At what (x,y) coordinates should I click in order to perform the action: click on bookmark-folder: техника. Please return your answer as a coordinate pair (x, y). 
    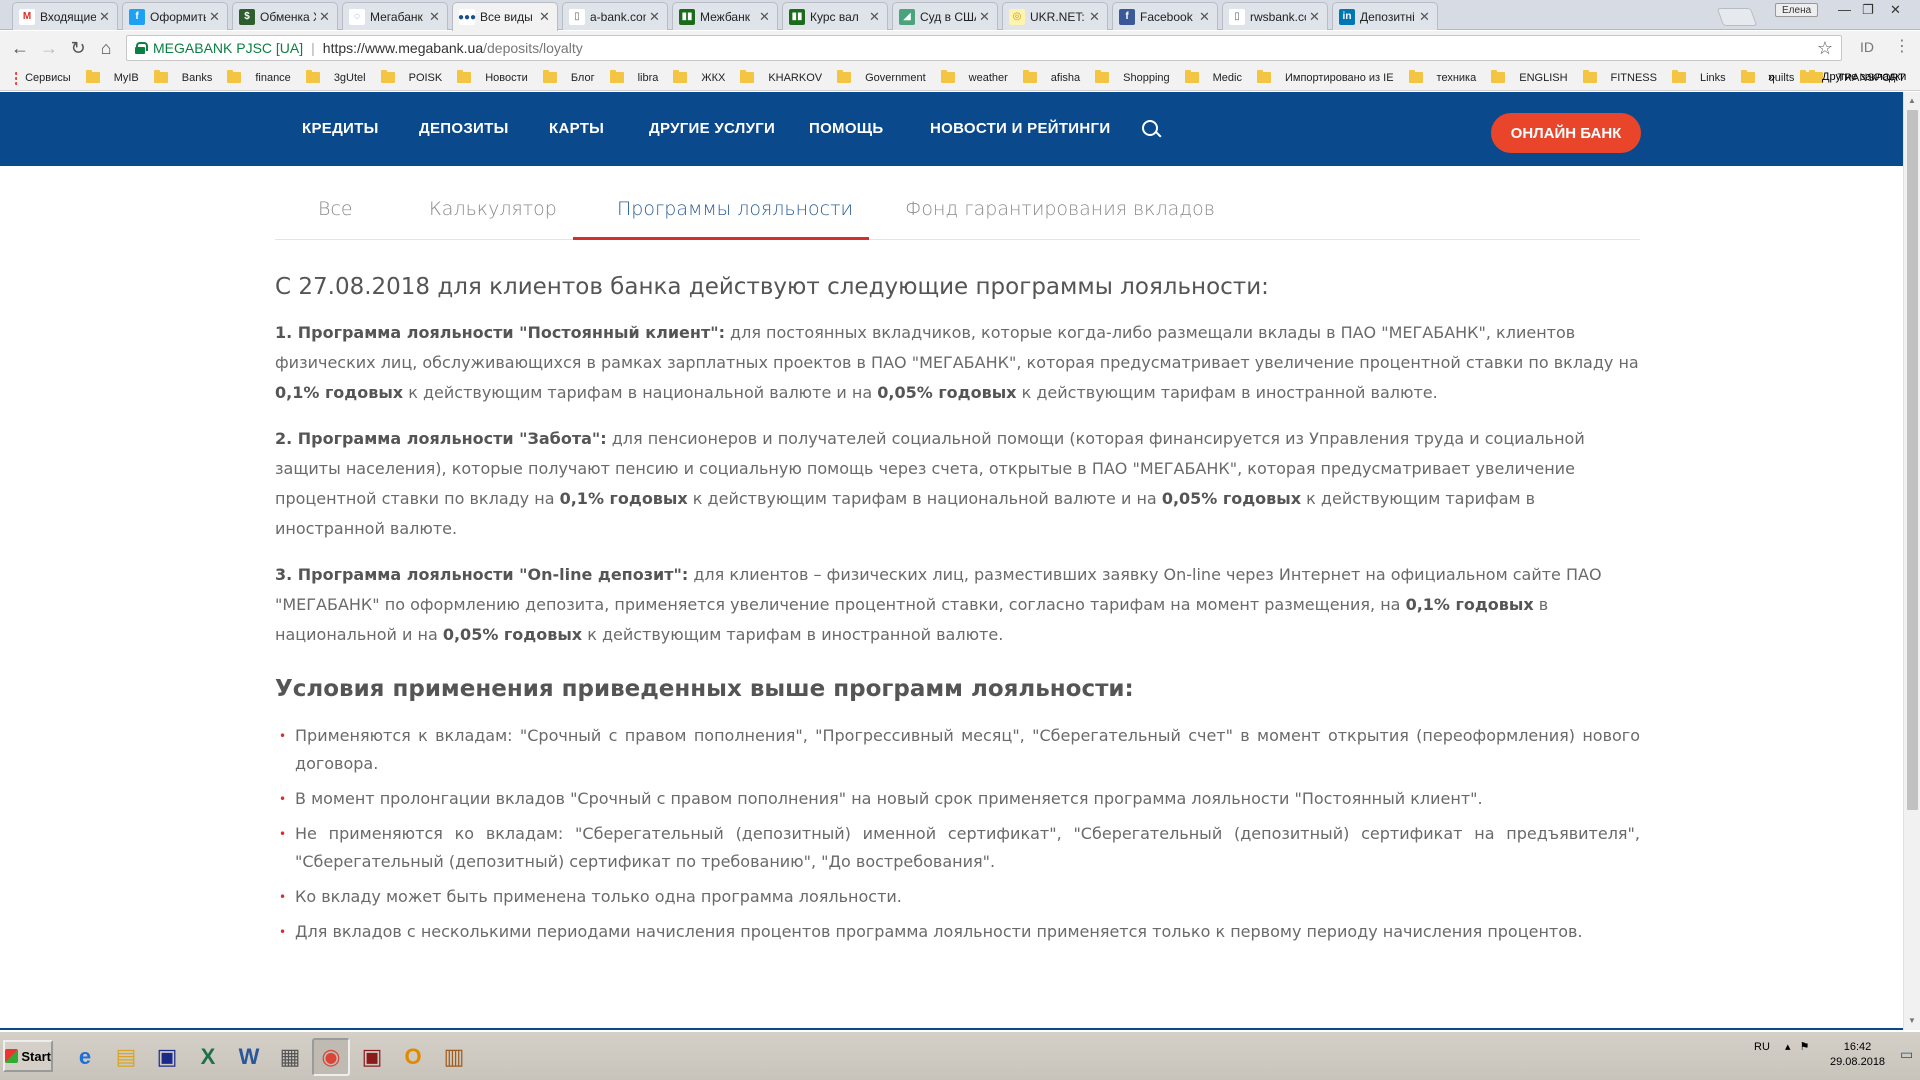
    Looking at the image, I should click on (1442, 77).